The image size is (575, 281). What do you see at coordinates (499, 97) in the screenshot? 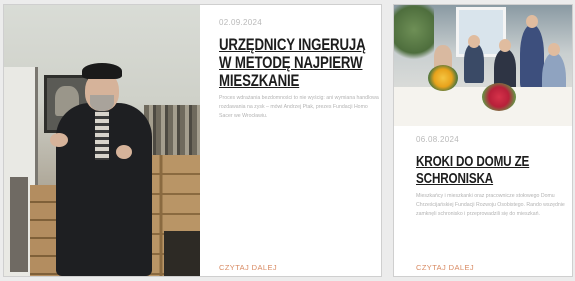
I see `flowers-red` at bounding box center [499, 97].